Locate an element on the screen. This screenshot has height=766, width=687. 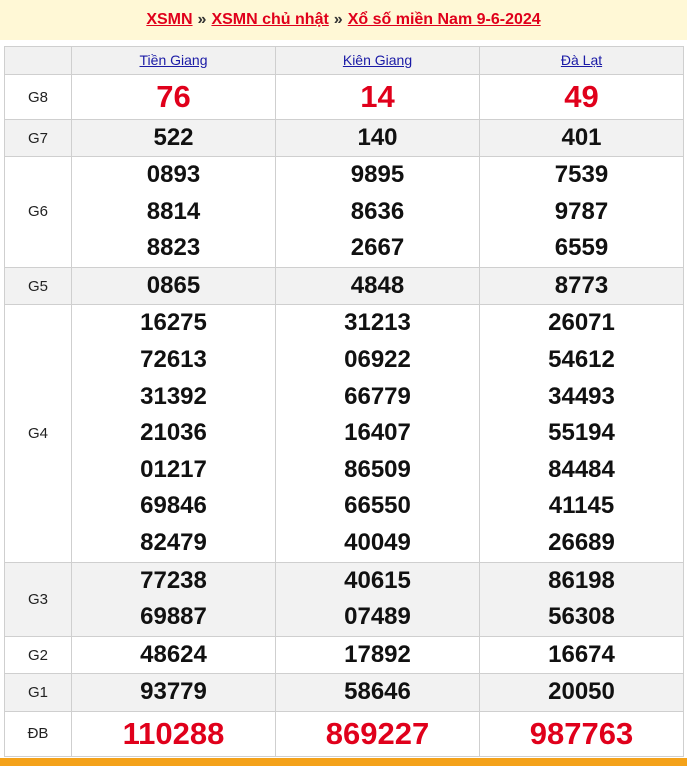
prize-cell: 522 is located at coordinates (173, 138).